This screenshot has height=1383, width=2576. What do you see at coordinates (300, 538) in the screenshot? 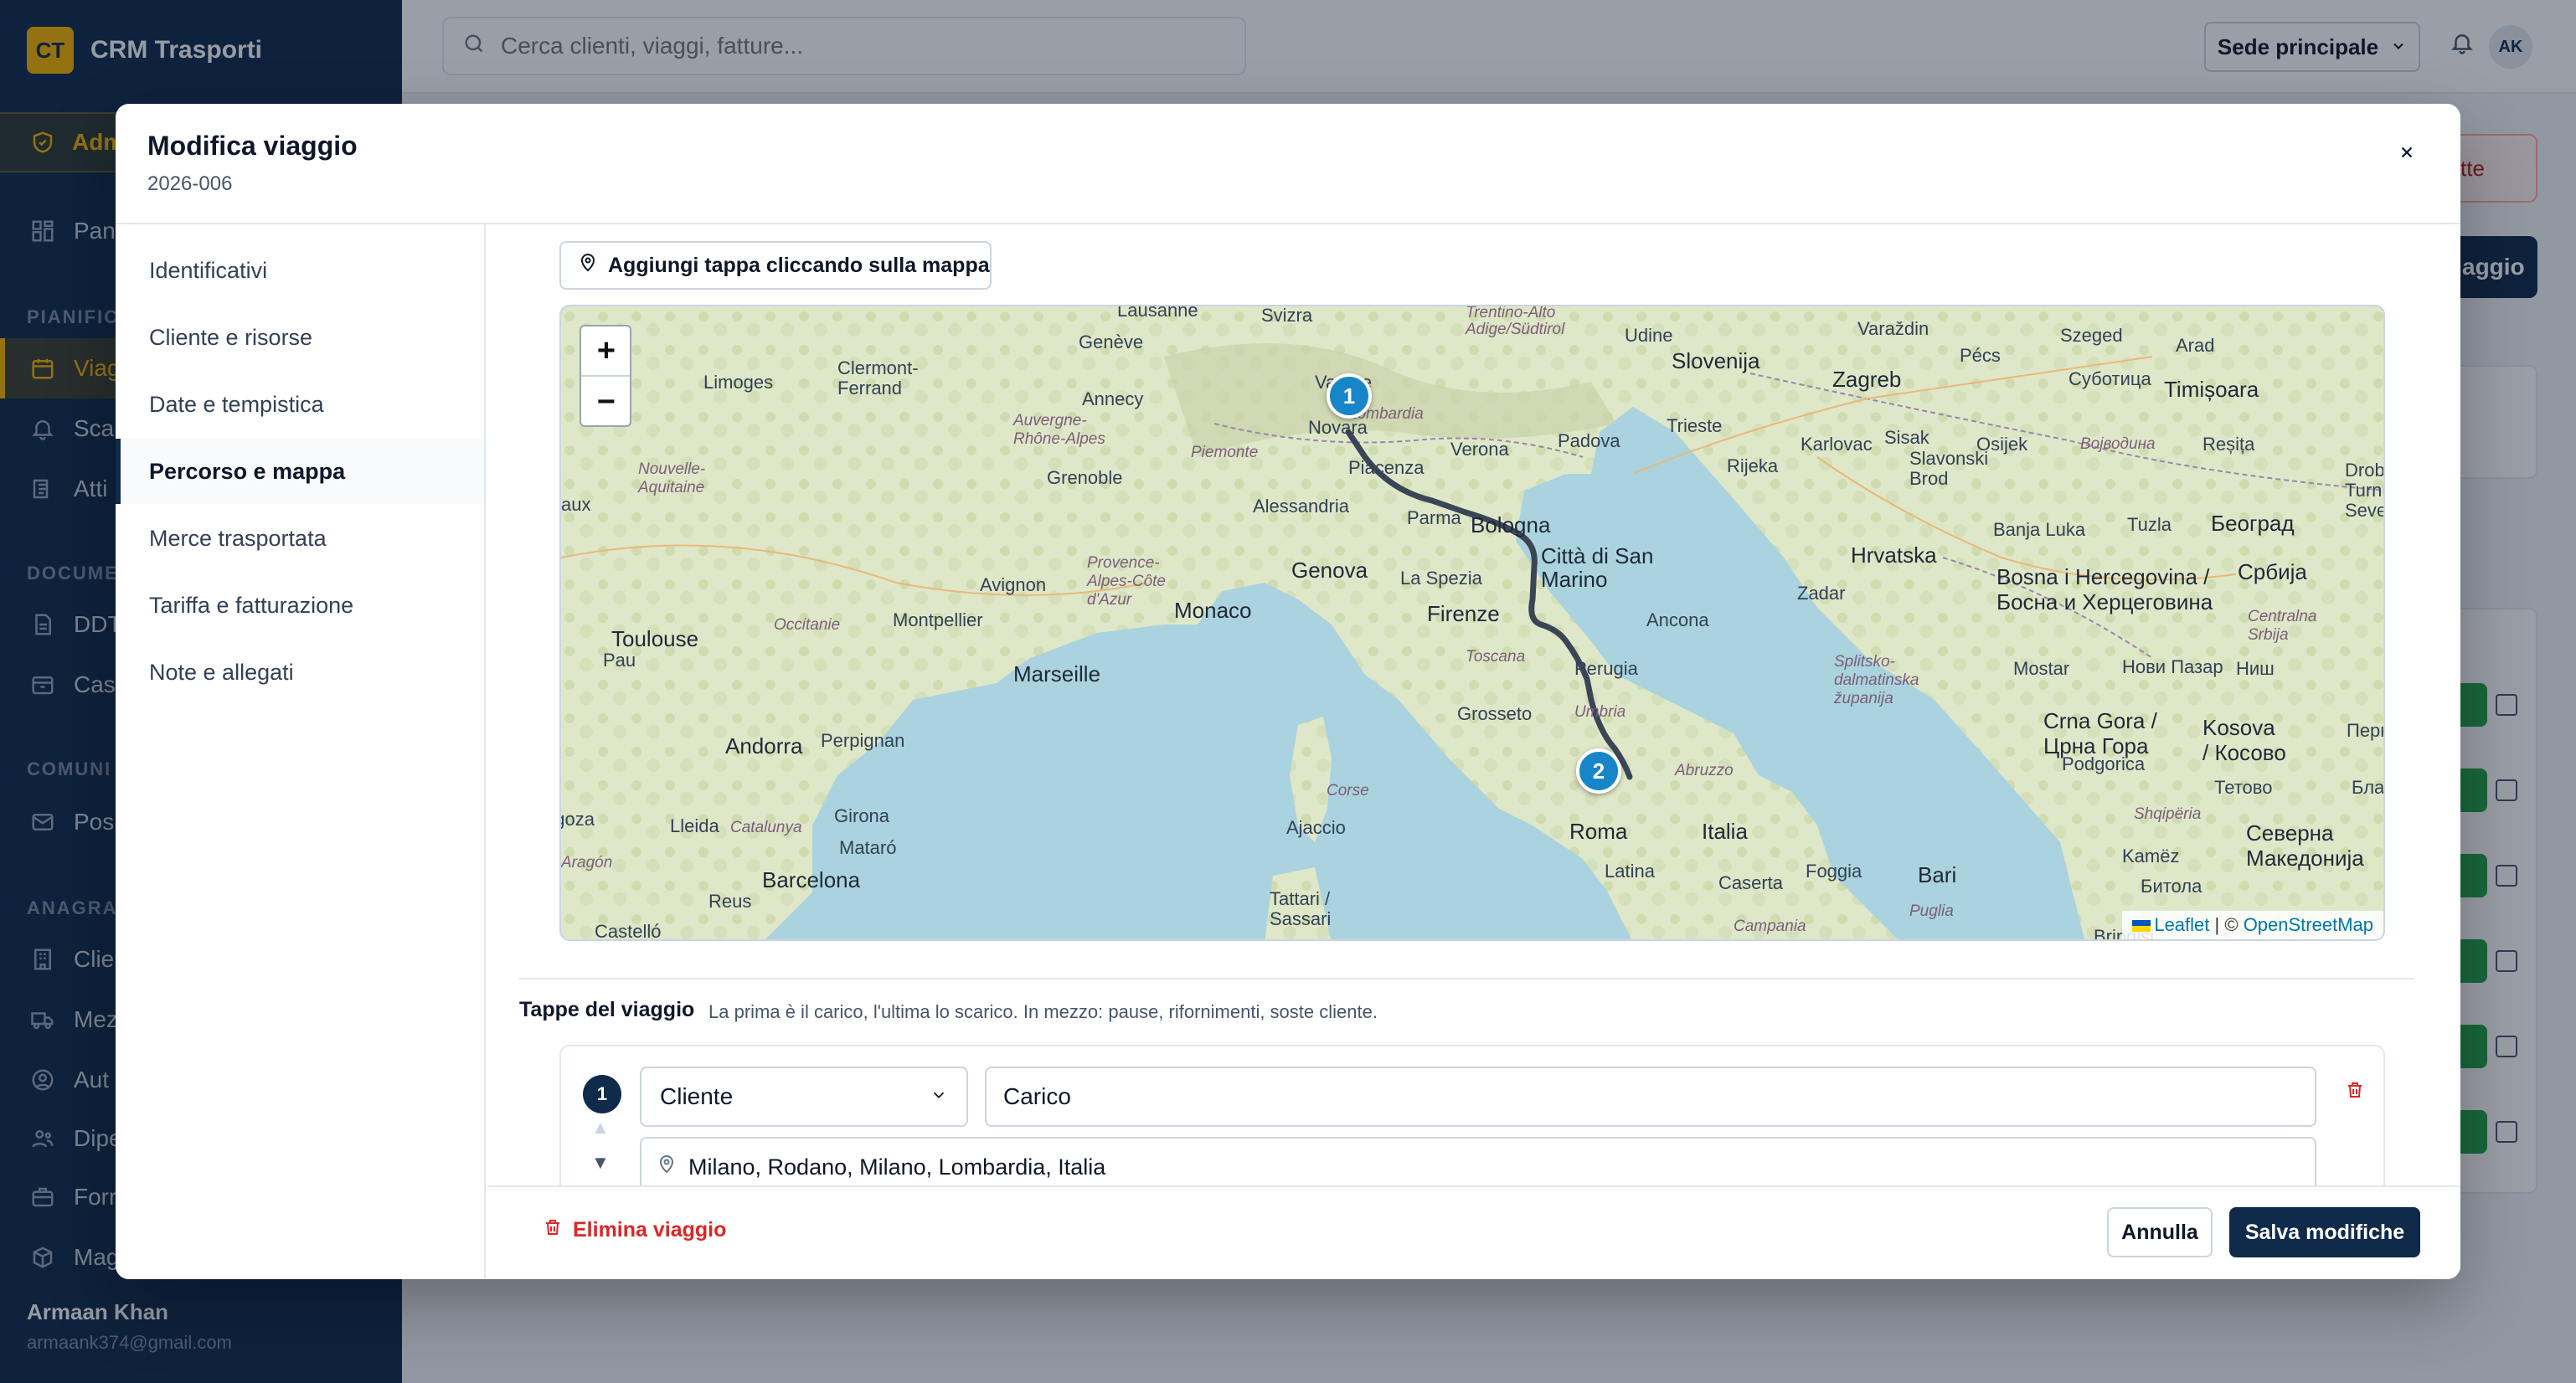
I see `tab-merce-trasportata: Merce trasportata` at bounding box center [300, 538].